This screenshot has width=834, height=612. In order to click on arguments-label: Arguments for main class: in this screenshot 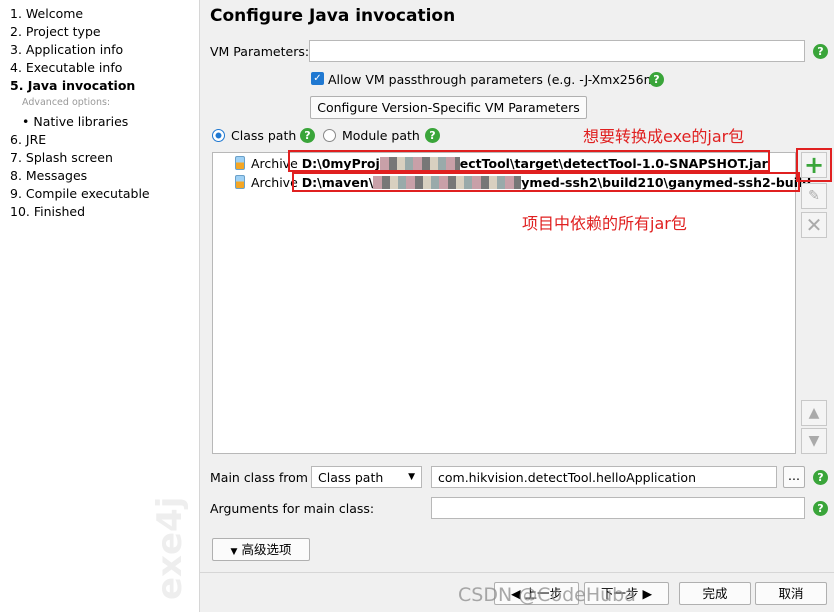, I will do `click(292, 508)`.